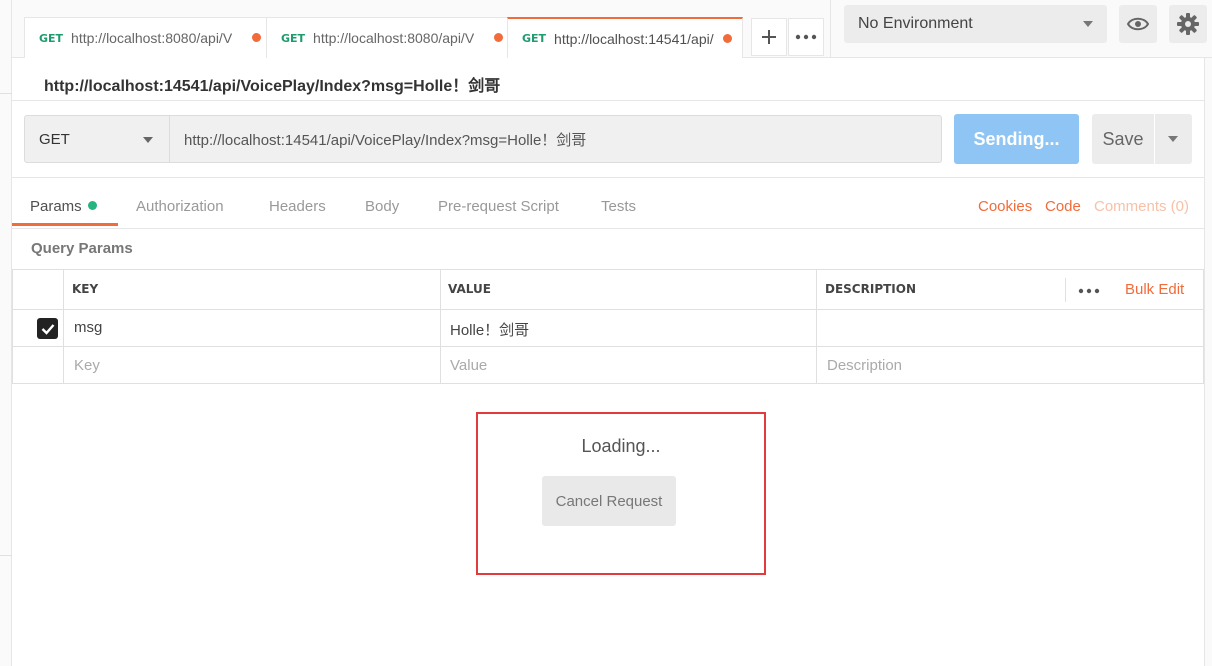 The width and height of the screenshot is (1212, 666). I want to click on checkmark-icon, so click(47, 329).